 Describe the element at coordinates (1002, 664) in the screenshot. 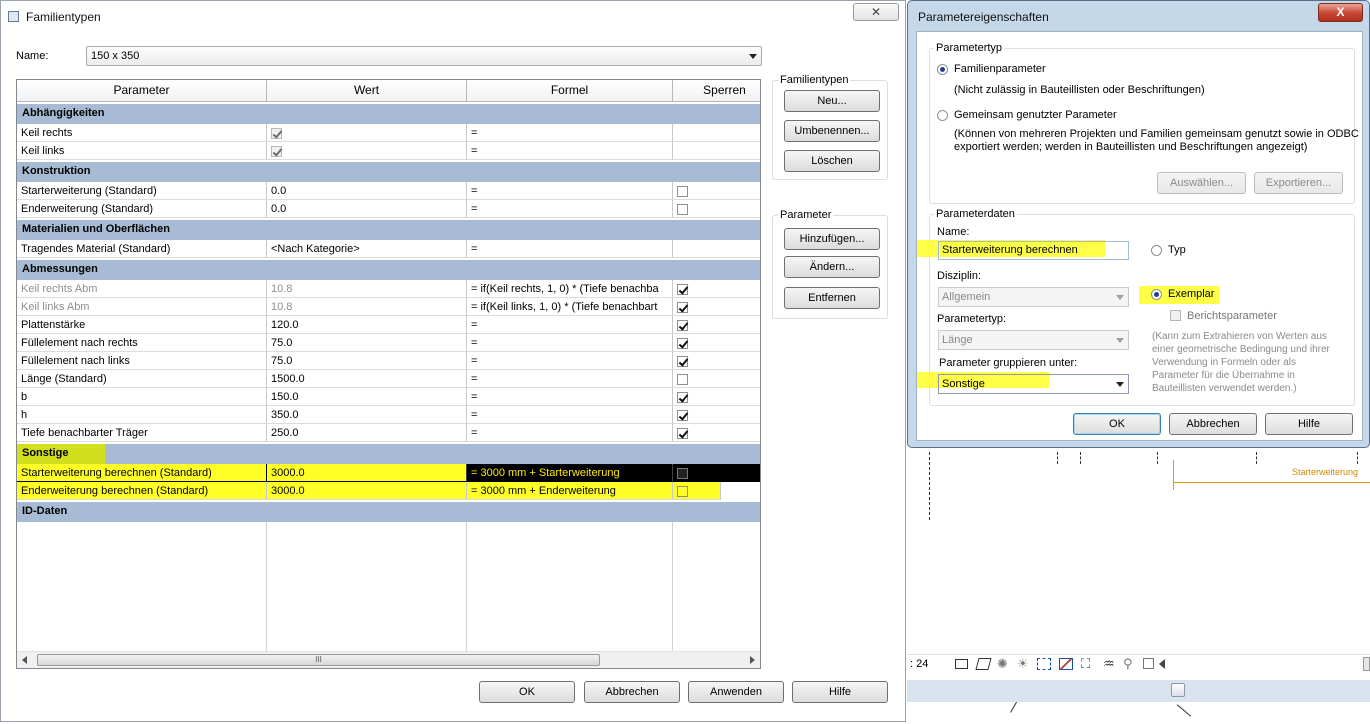

I see `sun-path-icon: ✺` at that location.